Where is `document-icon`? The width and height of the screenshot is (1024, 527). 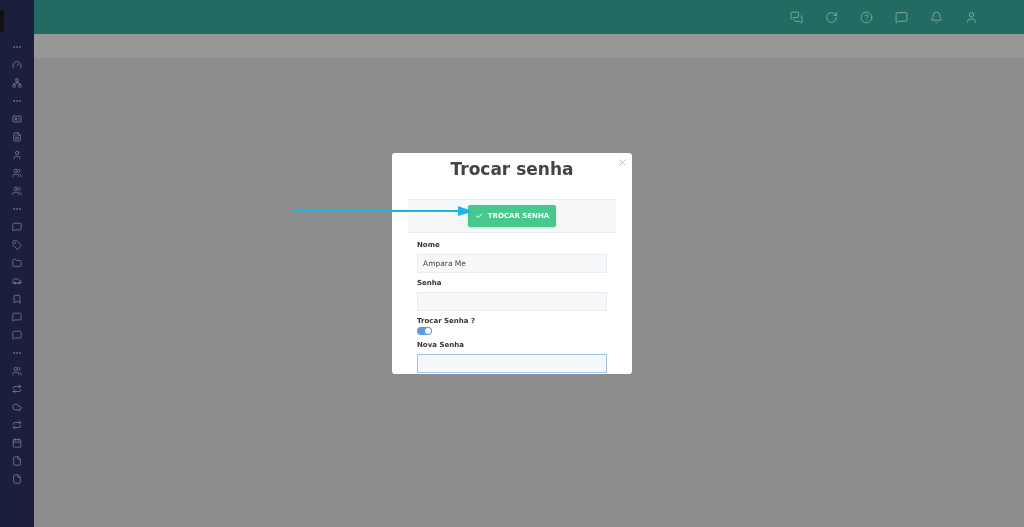
document-icon is located at coordinates (17, 137).